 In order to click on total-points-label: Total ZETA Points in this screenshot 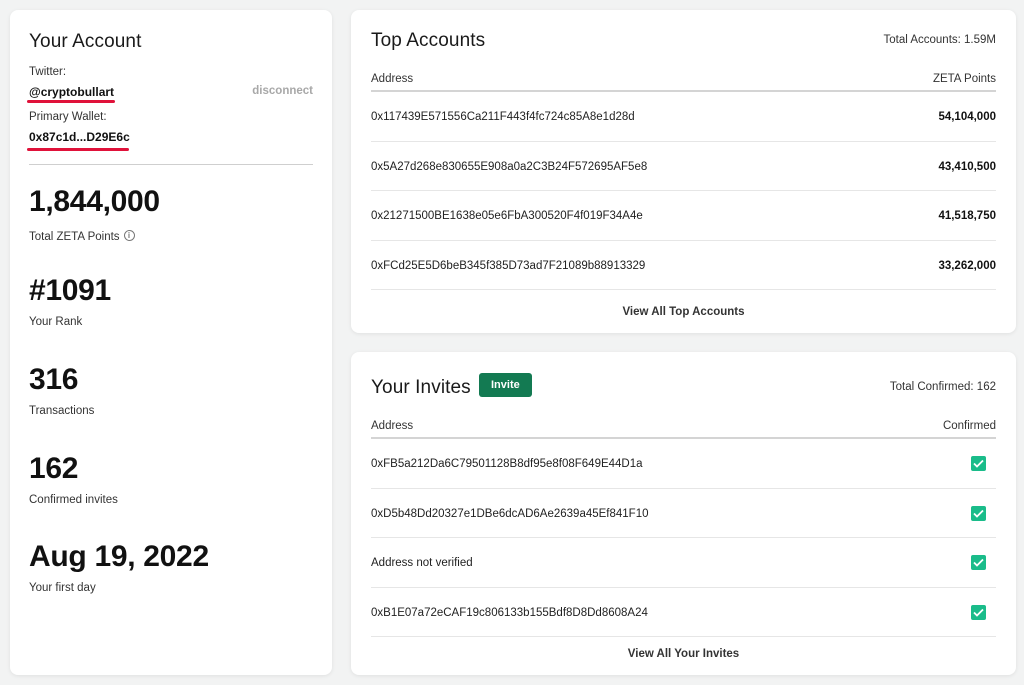, I will do `click(74, 237)`.